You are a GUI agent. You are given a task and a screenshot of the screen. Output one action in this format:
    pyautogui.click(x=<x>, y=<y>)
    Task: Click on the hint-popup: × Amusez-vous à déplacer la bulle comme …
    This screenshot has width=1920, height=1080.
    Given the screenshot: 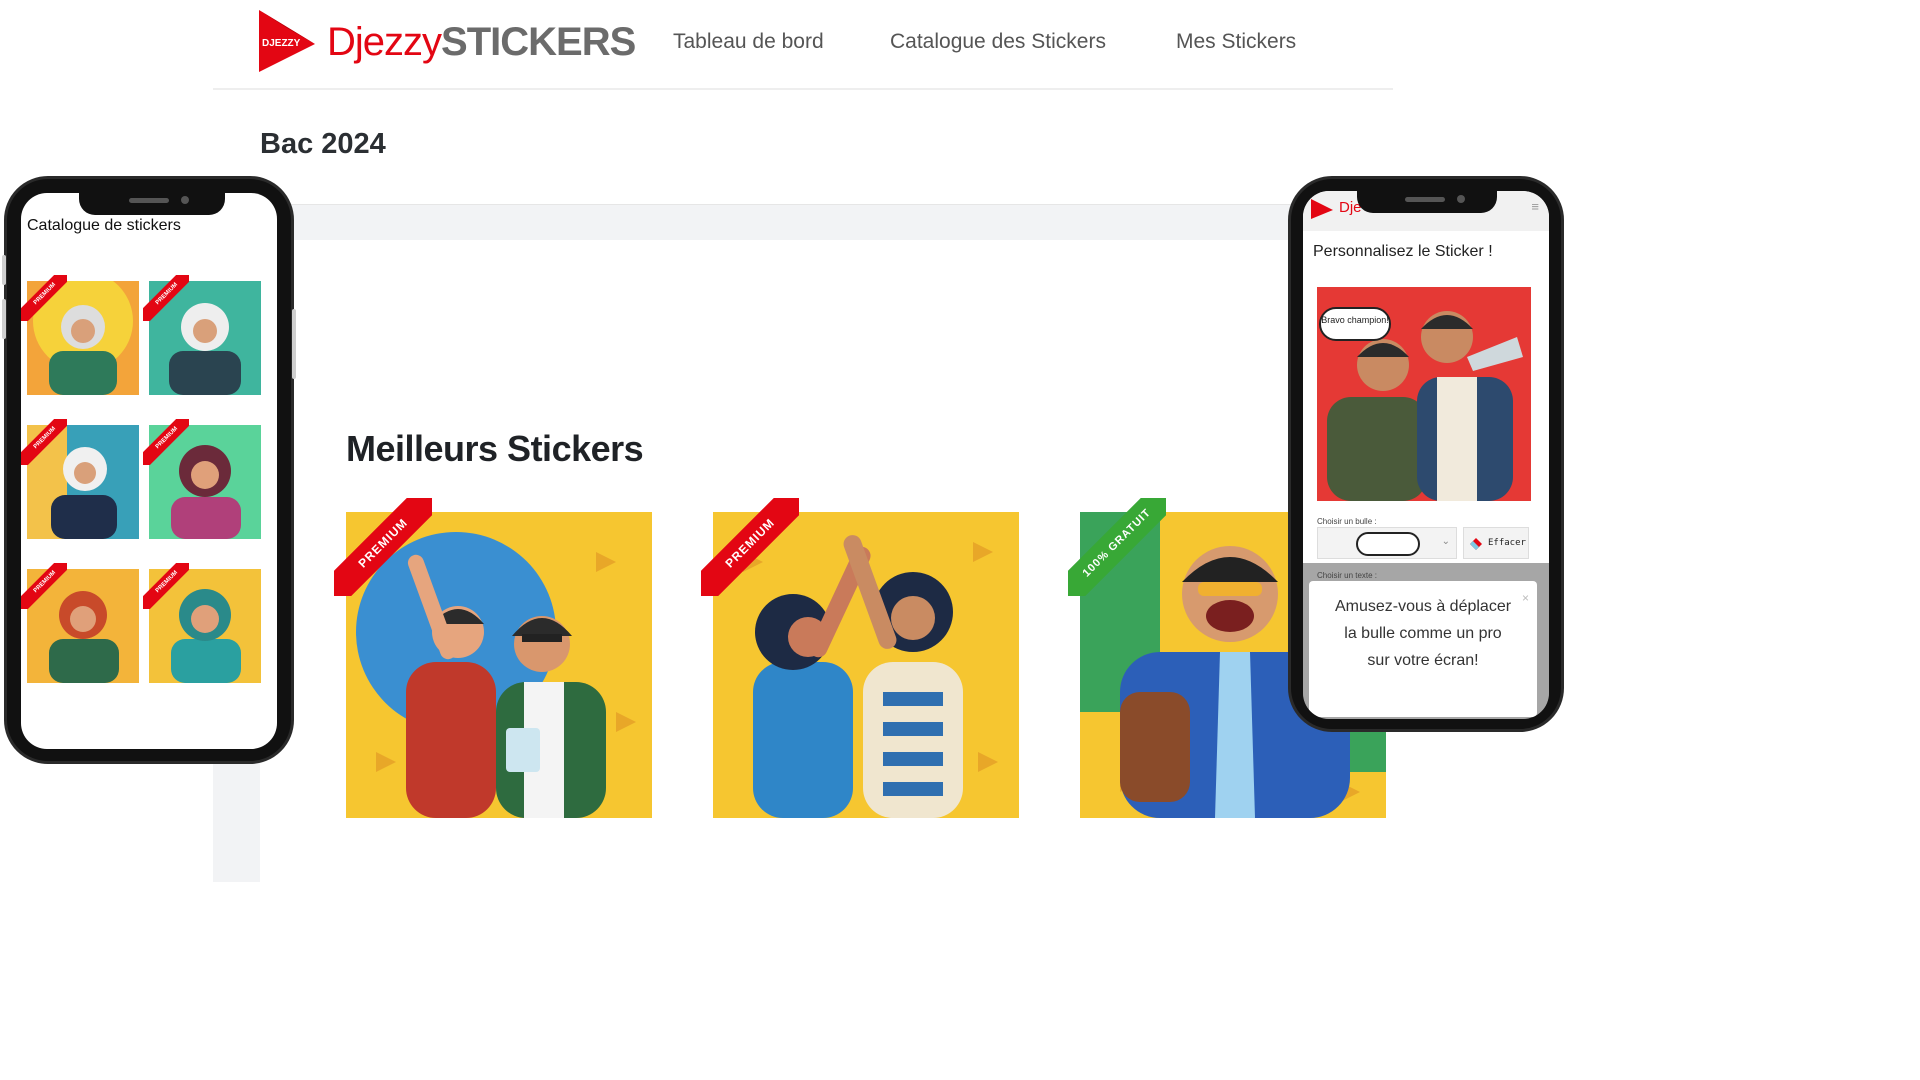 What is the action you would take?
    pyautogui.click(x=1423, y=649)
    